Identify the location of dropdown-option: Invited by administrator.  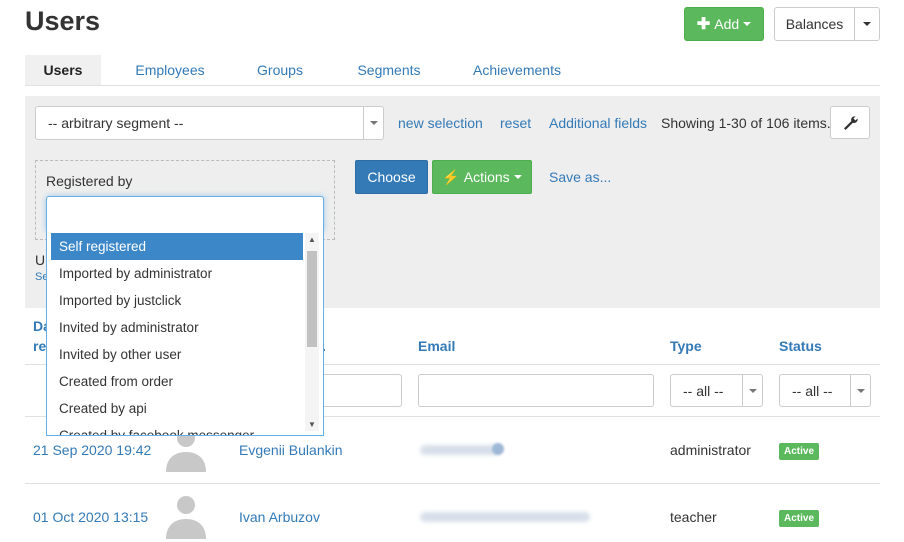
(177, 327).